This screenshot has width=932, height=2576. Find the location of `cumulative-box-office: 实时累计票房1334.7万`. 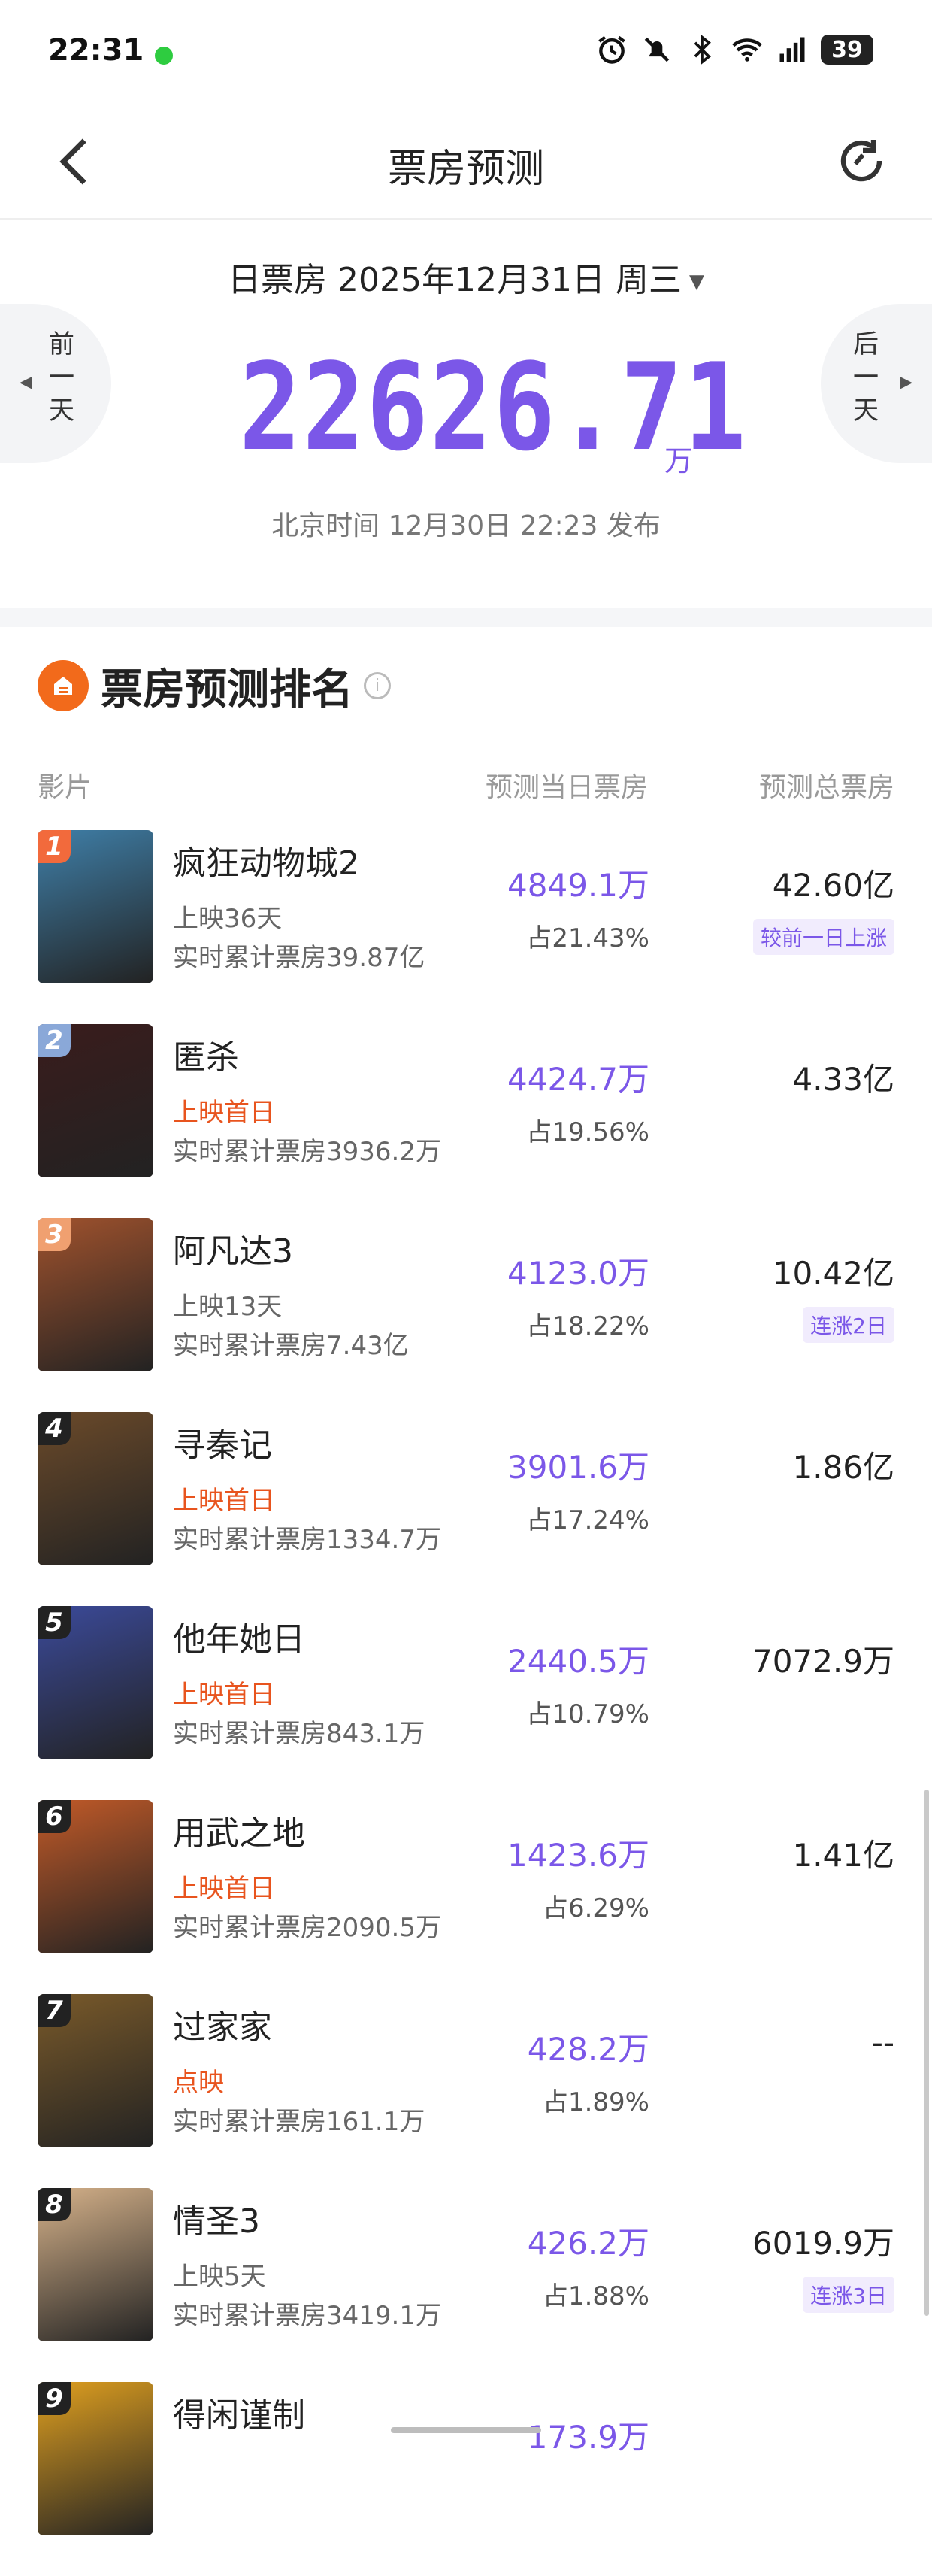

cumulative-box-office: 实时累计票房1334.7万 is located at coordinates (307, 1540).